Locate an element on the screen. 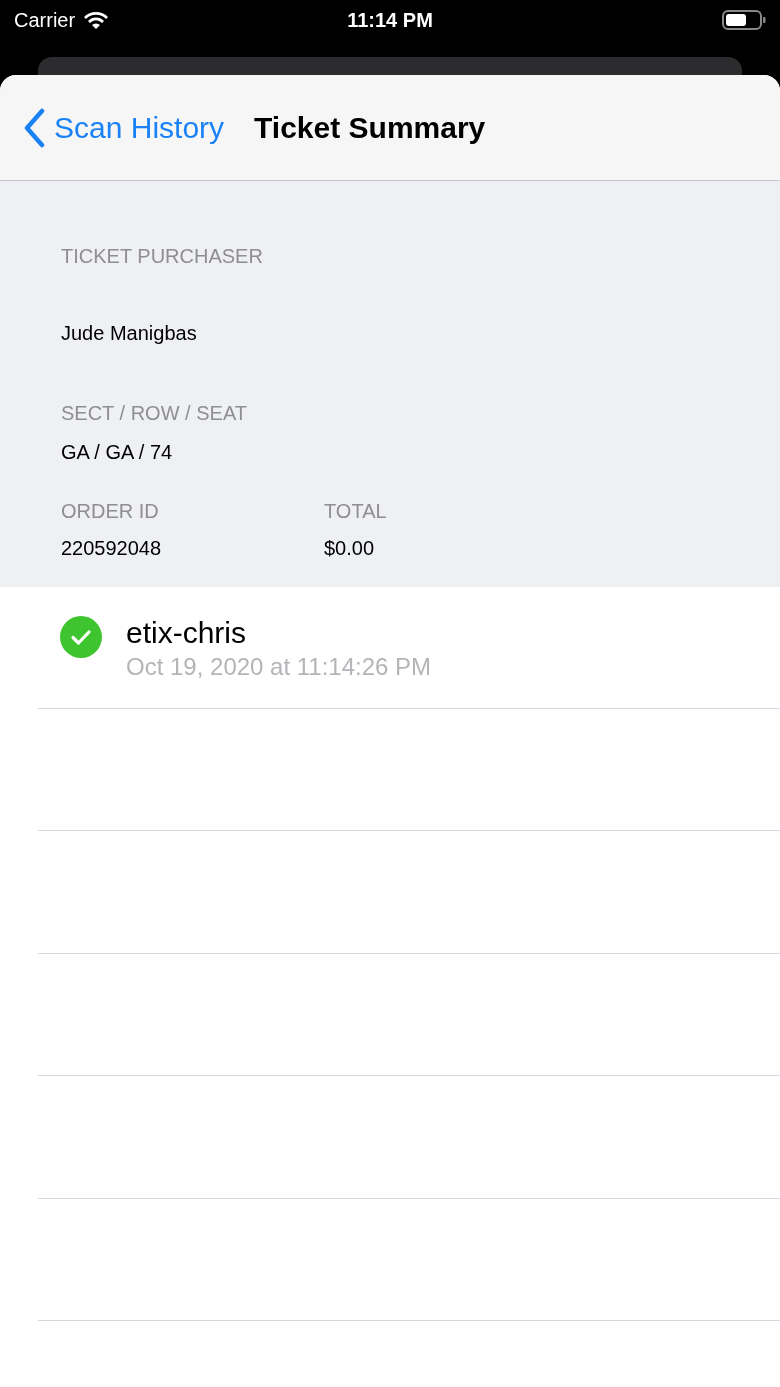 The height and width of the screenshot is (1387, 780). scan-time: Oct 19, 2020 at 11:14:26 PM is located at coordinates (279, 667).